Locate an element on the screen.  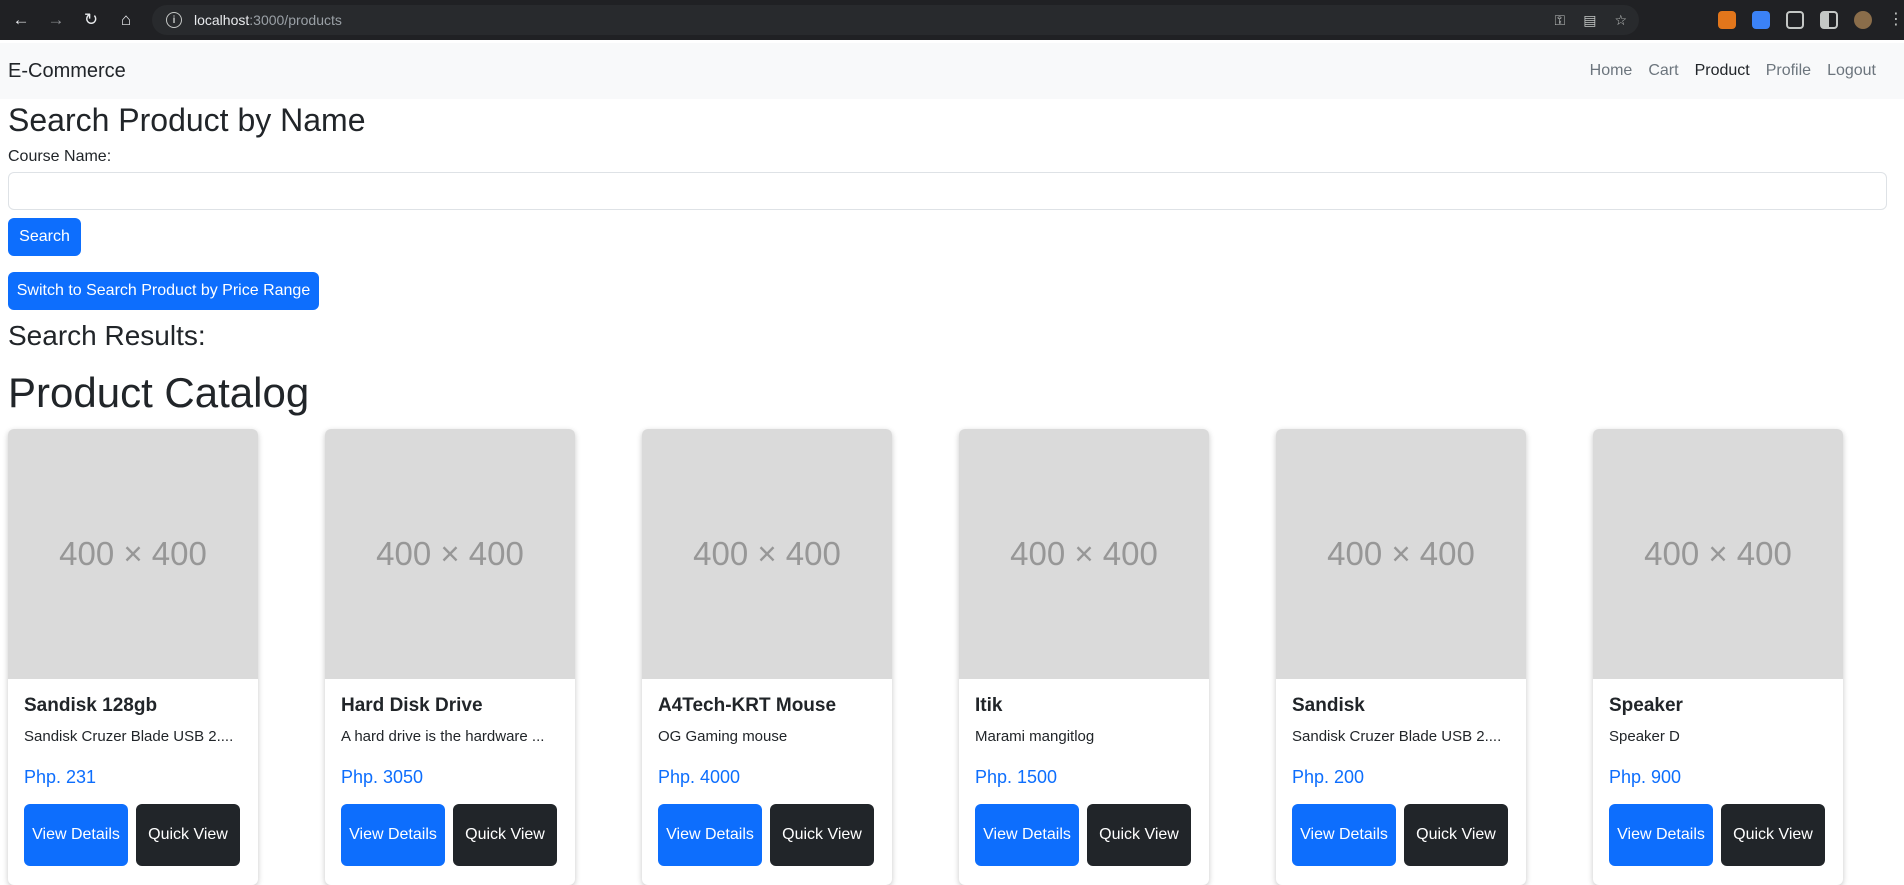
address-bar: i localhost:3000/products ⚿ ▤ ☆ is located at coordinates (895, 20).